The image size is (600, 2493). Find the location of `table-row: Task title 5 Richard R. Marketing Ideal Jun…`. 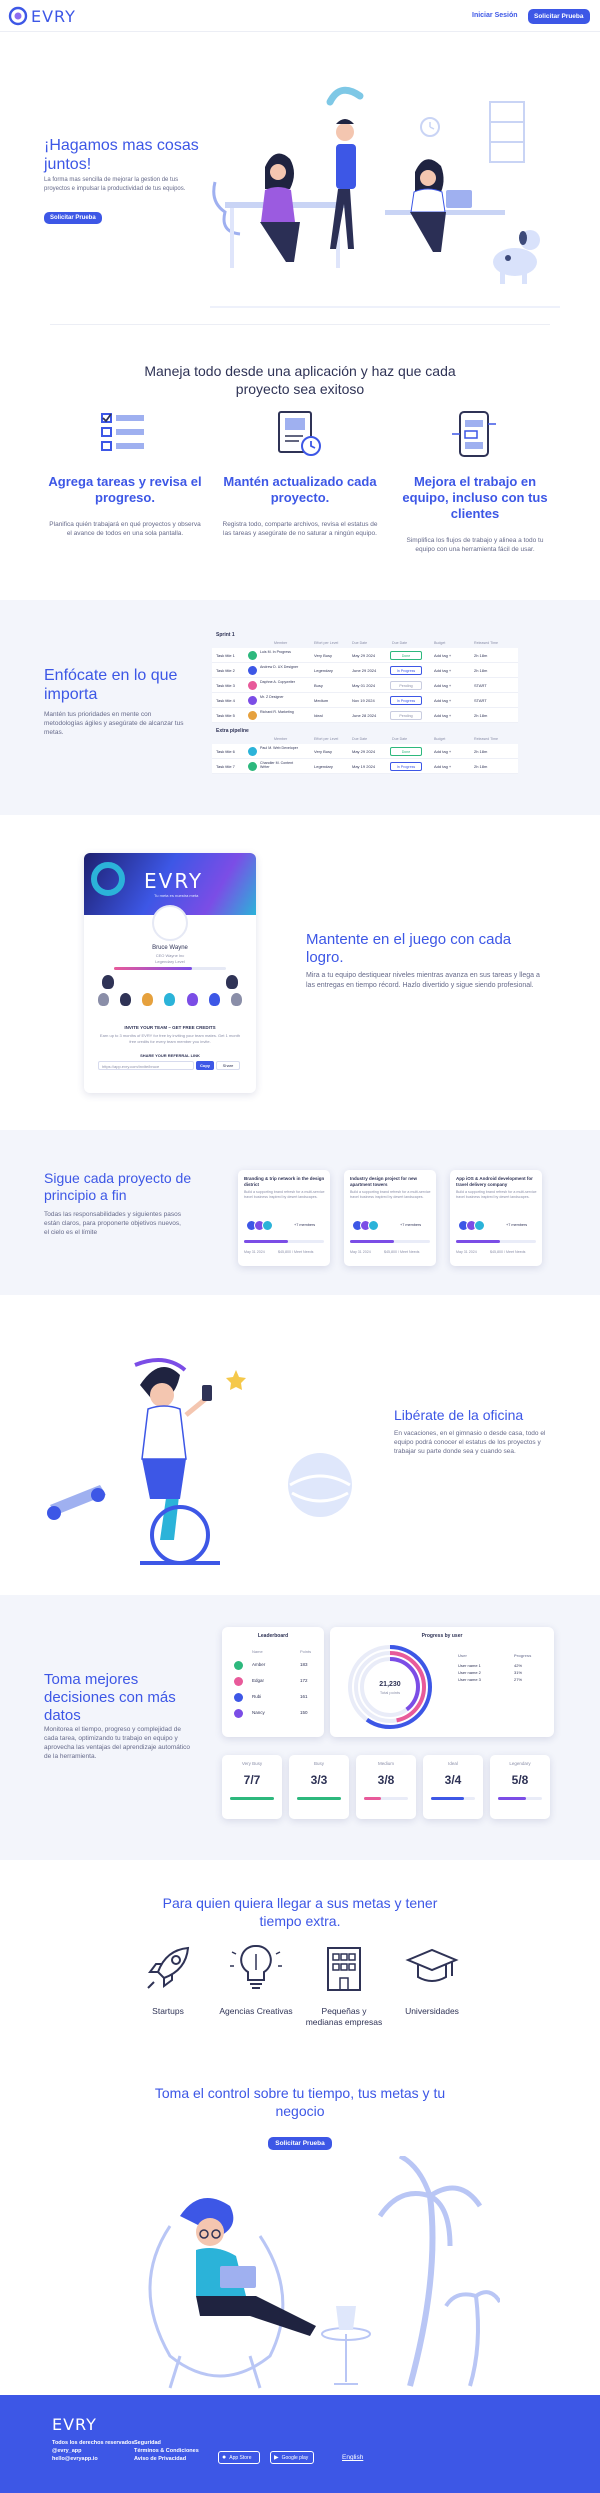

table-row: Task title 5 Richard R. Marketing Ideal Jun… is located at coordinates (365, 715).